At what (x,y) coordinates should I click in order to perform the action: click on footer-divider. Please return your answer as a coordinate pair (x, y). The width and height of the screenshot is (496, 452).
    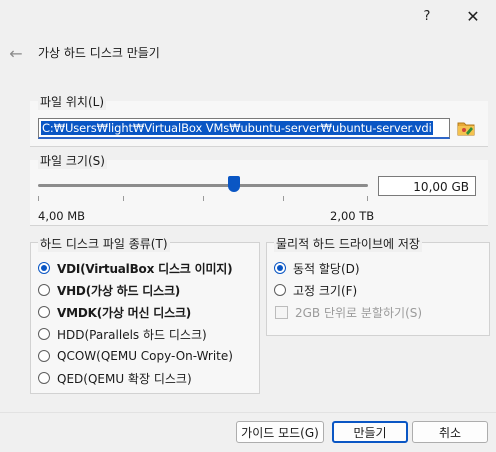
    Looking at the image, I should click on (248, 412).